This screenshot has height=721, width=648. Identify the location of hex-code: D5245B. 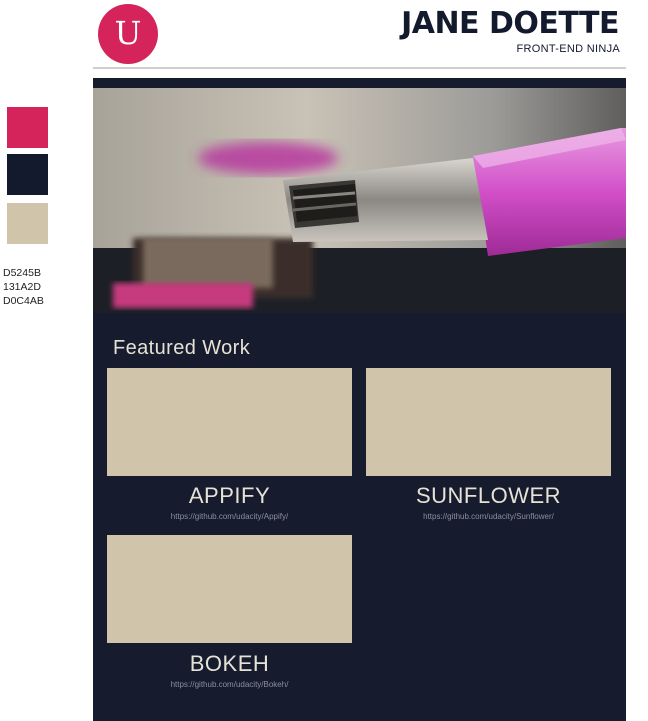
(22, 273).